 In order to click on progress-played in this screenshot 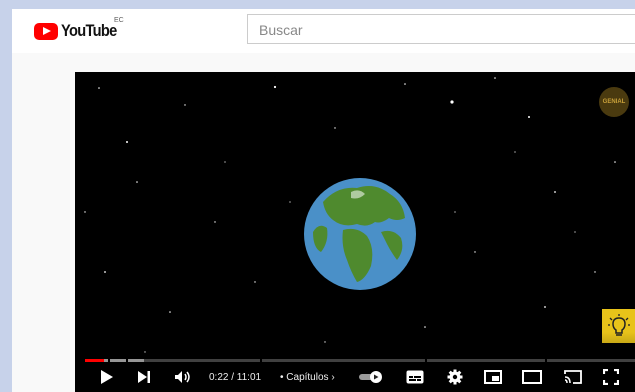, I will do `click(94, 360)`.